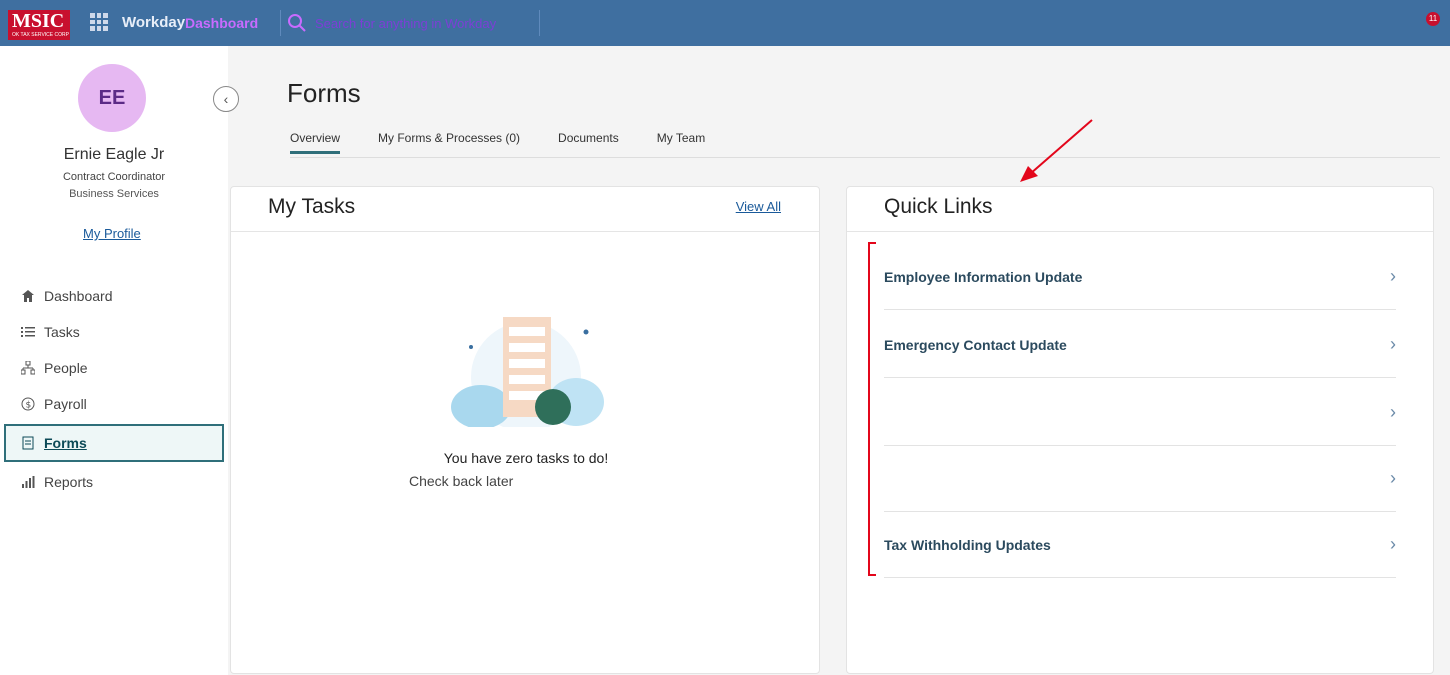 The image size is (1450, 675). I want to click on company-logo: MSIC OK TAX SERVICE CORP, so click(39, 25).